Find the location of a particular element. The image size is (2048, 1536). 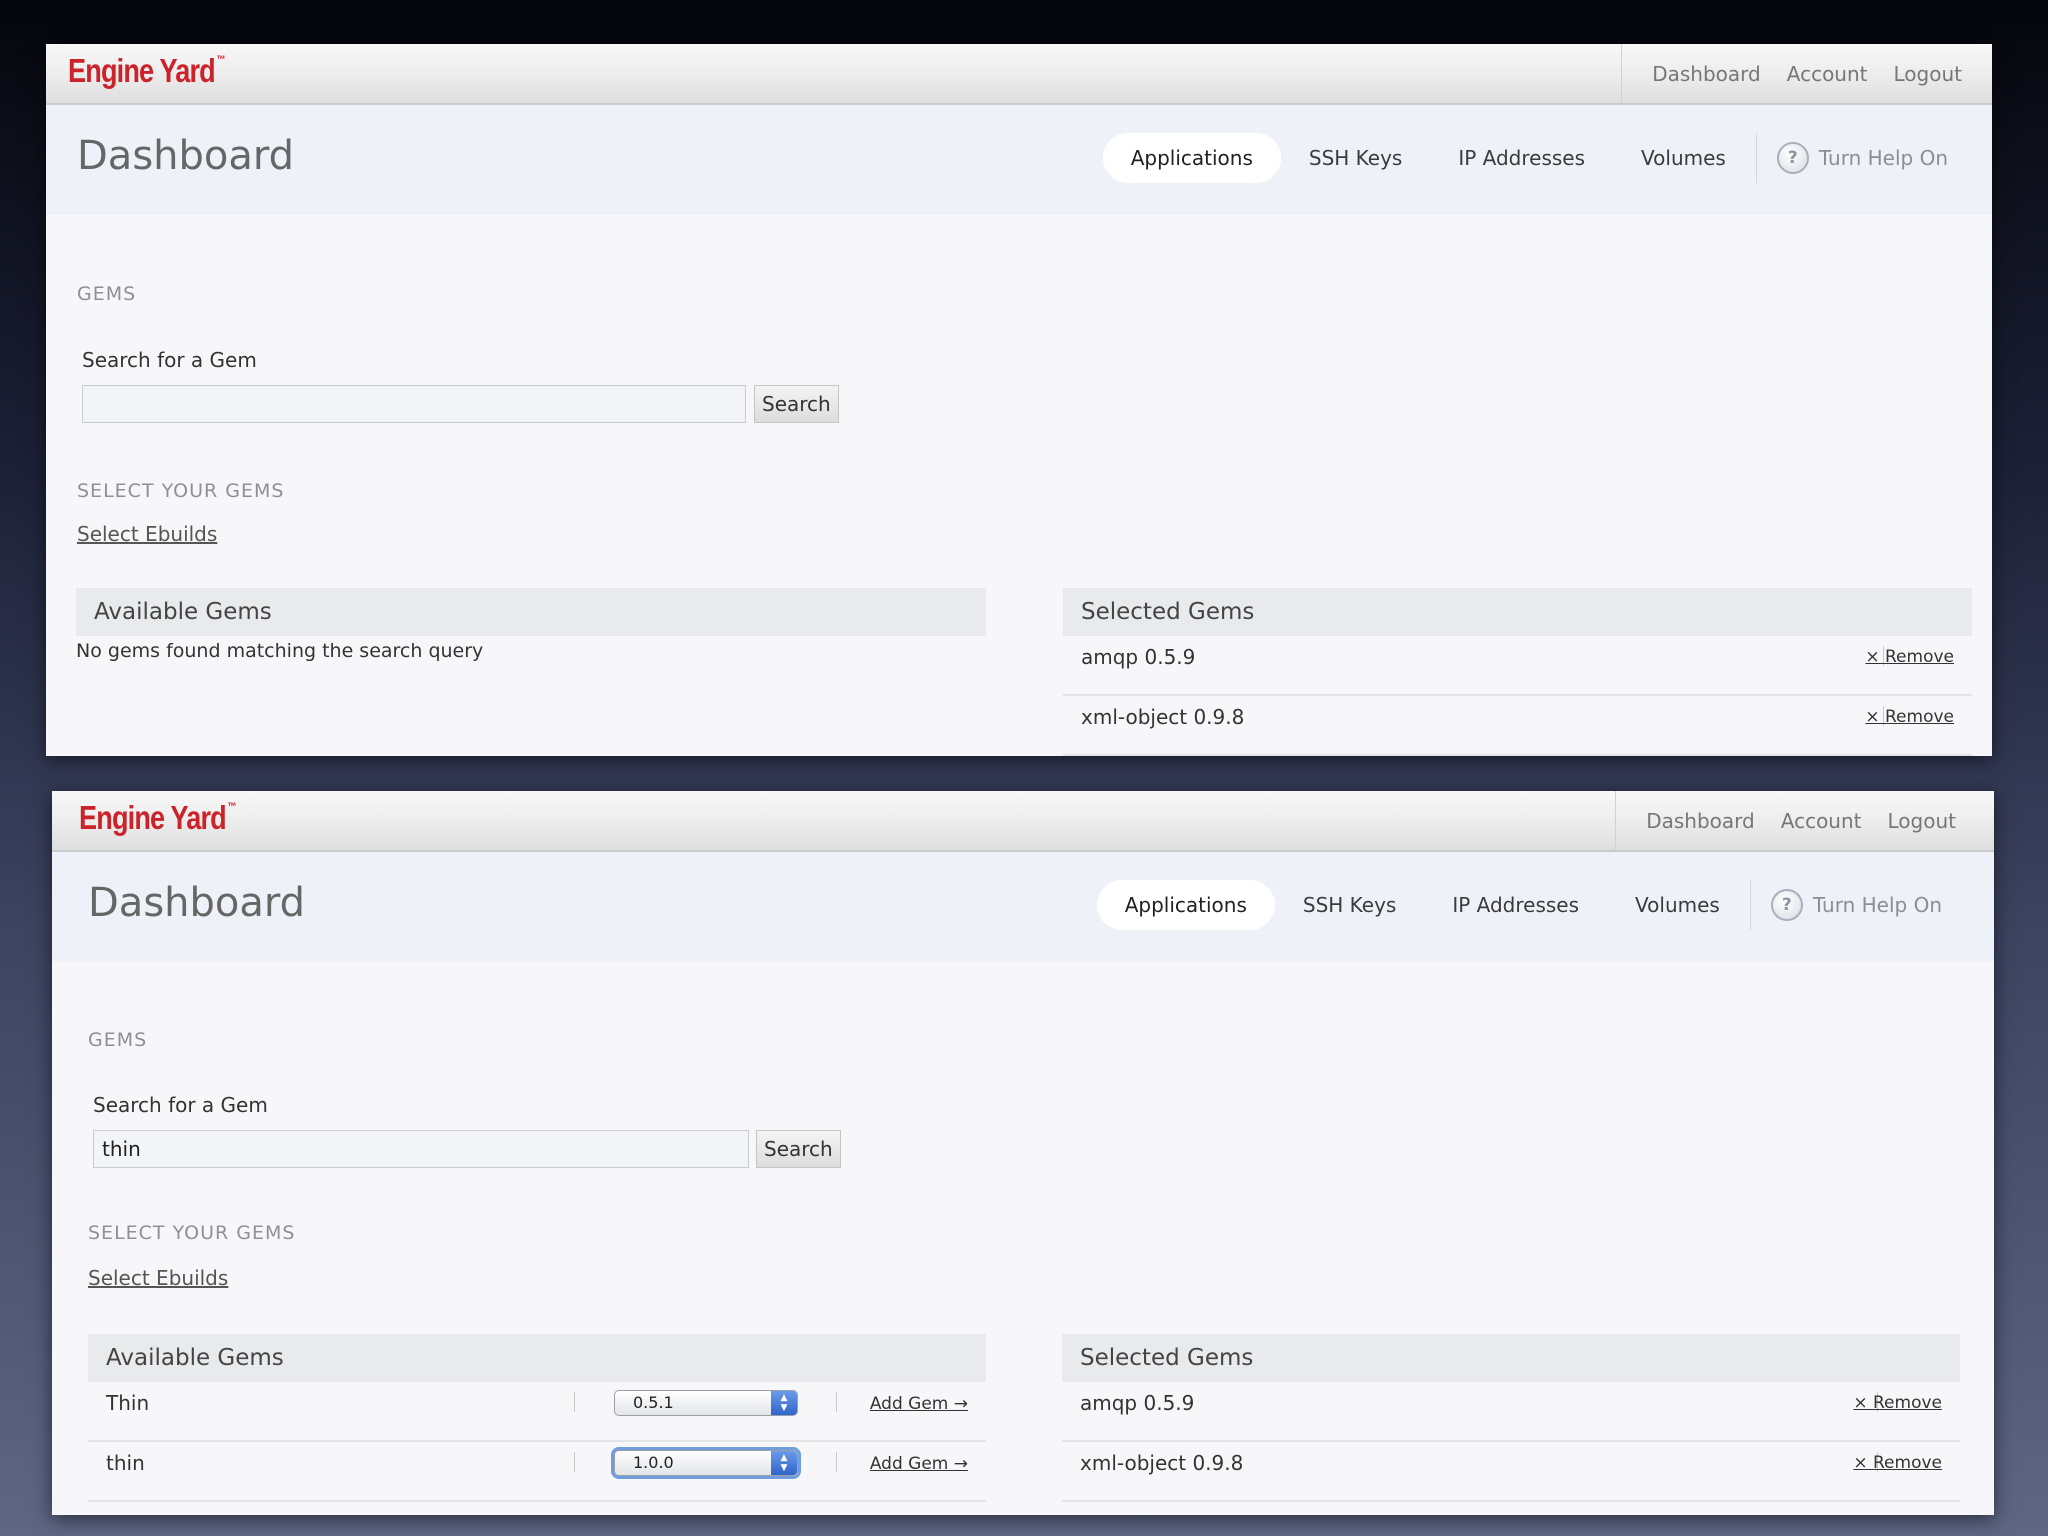

version-select-value: 1.0.0 is located at coordinates (653, 1462).